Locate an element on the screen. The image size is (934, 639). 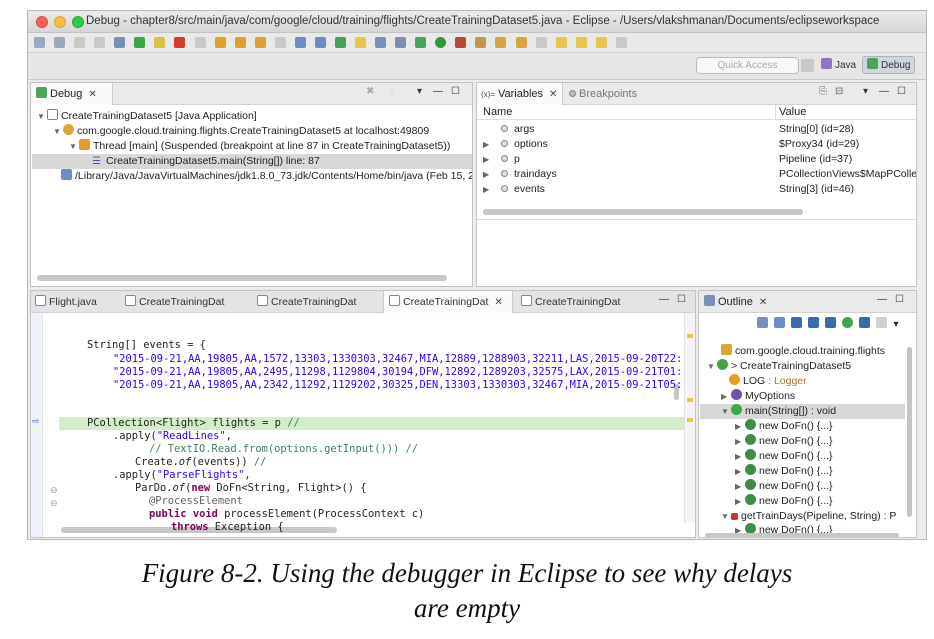
resume-icon is located at coordinates (140, 42).